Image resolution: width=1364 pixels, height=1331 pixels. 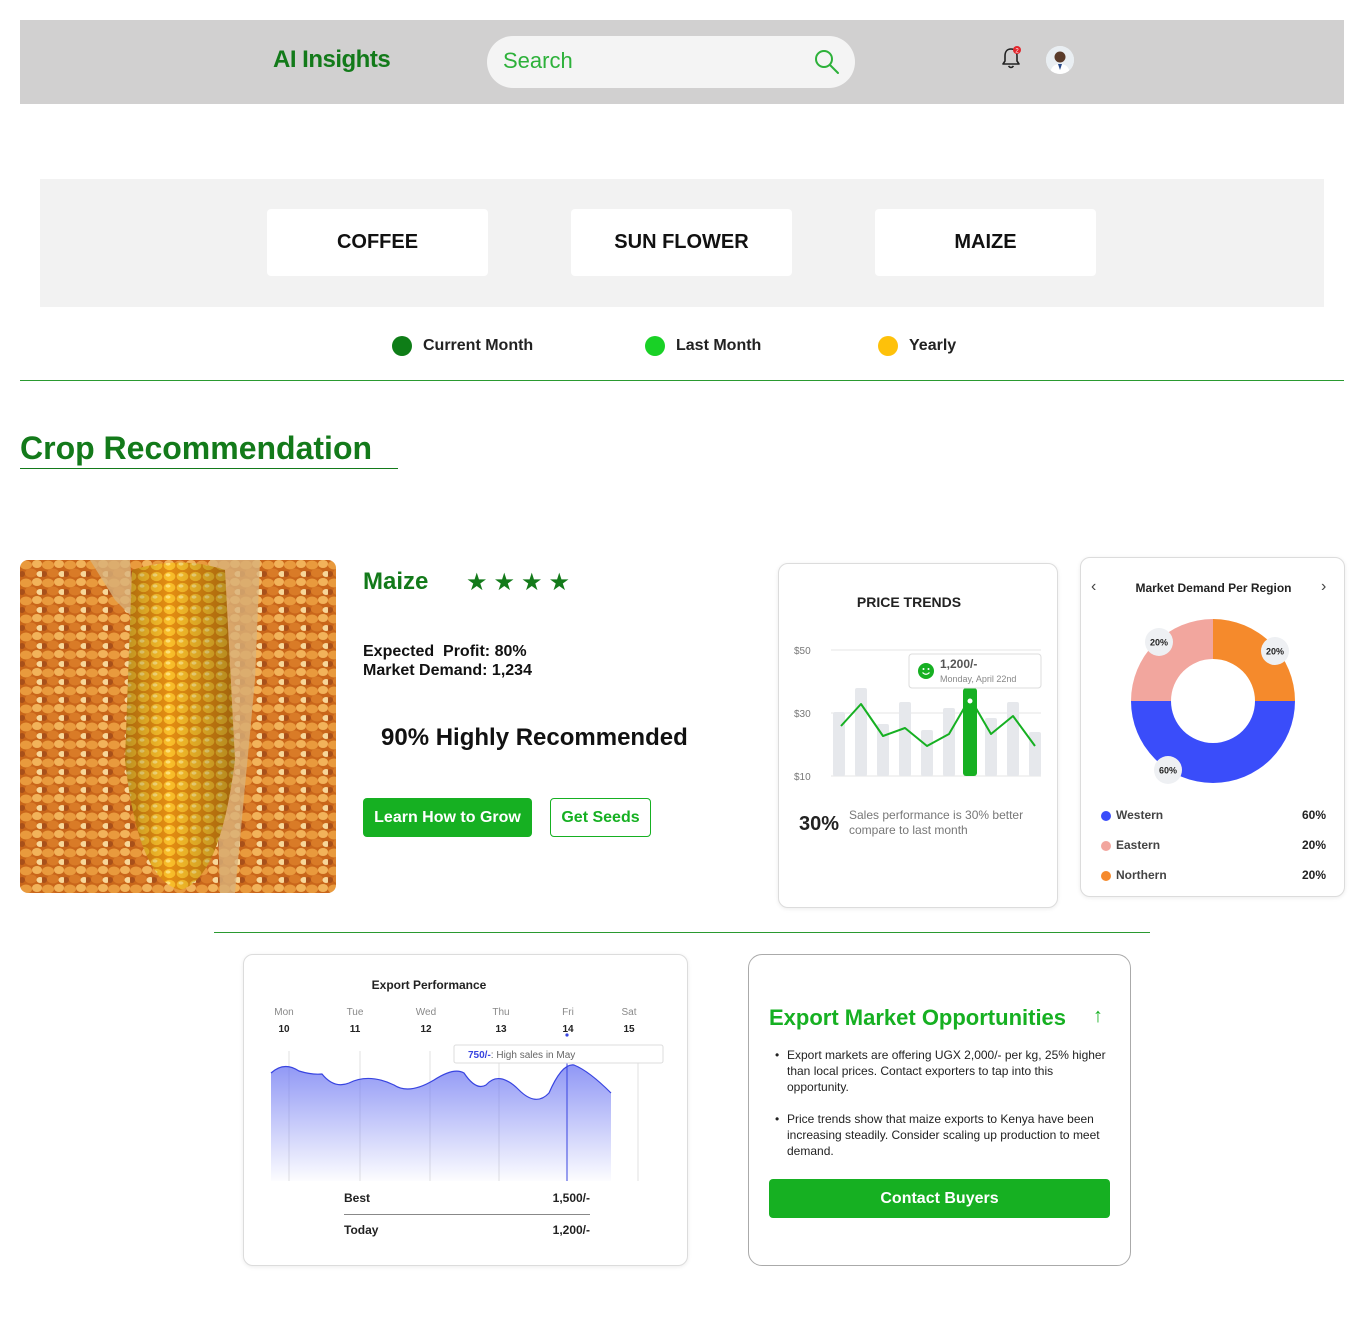 I want to click on performance-value: 30%, so click(x=819, y=824).